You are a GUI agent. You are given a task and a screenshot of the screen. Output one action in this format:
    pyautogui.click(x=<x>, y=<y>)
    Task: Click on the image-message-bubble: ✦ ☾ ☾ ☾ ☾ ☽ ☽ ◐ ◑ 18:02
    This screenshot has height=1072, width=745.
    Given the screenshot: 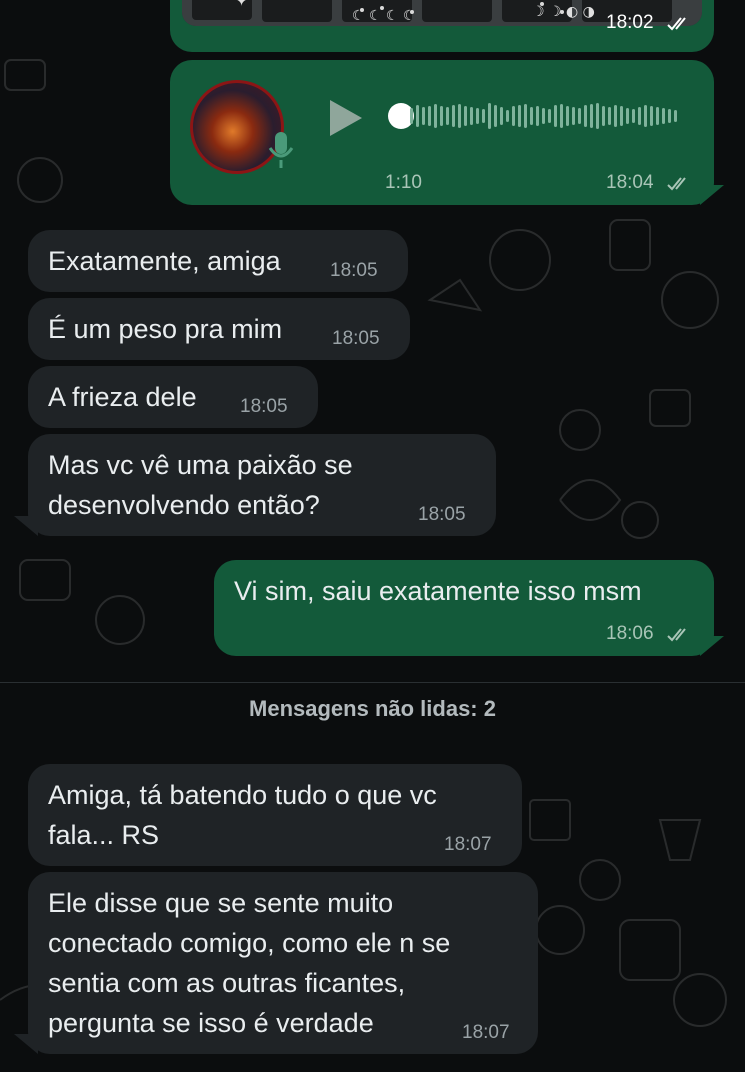 What is the action you would take?
    pyautogui.click(x=442, y=26)
    